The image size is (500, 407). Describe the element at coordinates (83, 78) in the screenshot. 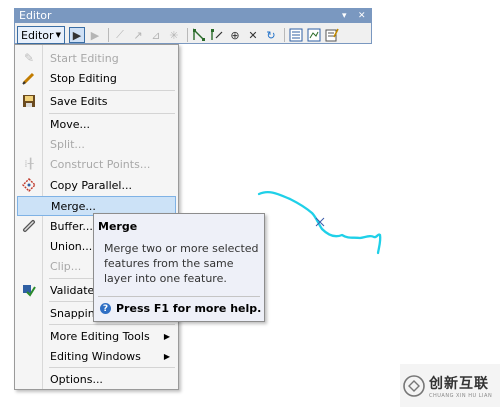

I see `menu-item-label: Stop Editing` at that location.